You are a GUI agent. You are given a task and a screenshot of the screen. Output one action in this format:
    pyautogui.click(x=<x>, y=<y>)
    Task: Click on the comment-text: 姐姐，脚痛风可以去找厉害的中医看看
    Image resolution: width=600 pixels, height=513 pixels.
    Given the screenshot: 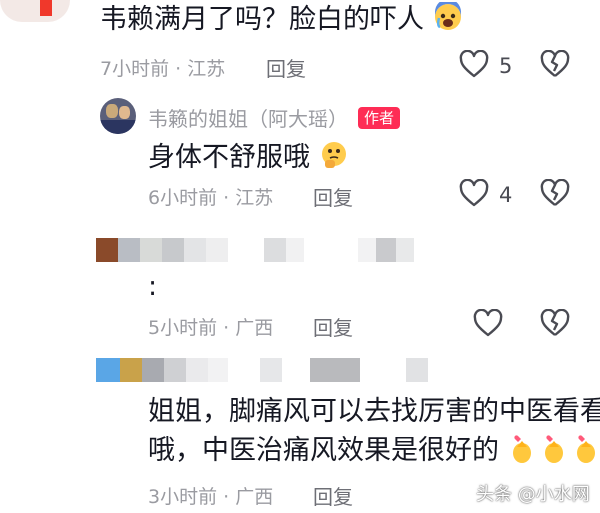 What is the action you would take?
    pyautogui.click(x=374, y=412)
    